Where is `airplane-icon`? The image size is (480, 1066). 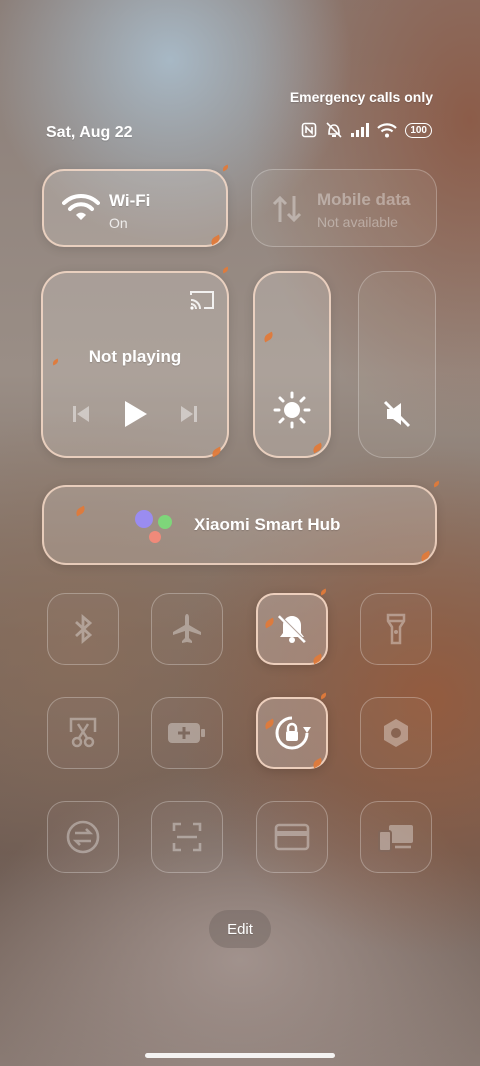
airplane-icon is located at coordinates (187, 628).